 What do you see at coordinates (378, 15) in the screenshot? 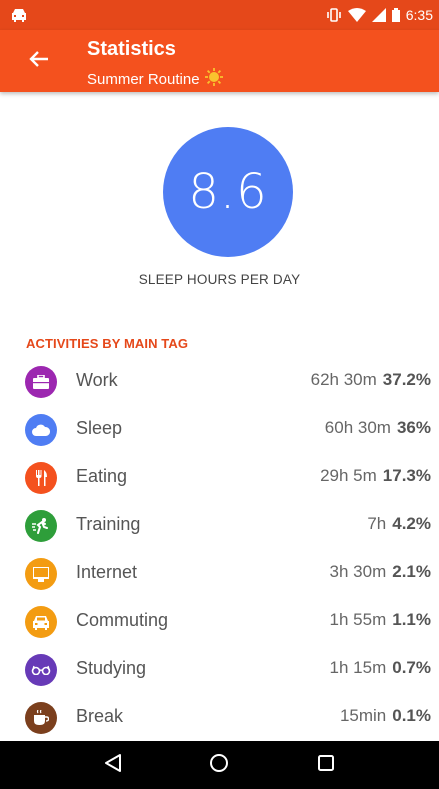
I see `signal-icon` at bounding box center [378, 15].